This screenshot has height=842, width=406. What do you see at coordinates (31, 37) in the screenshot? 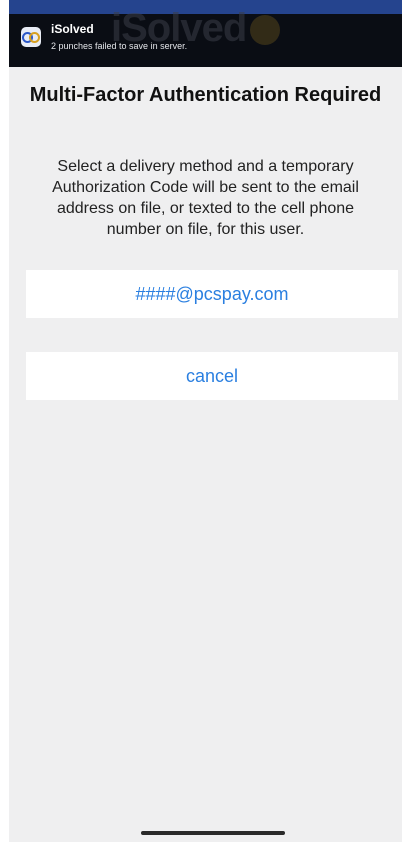
I see `isolved-go-icon` at bounding box center [31, 37].